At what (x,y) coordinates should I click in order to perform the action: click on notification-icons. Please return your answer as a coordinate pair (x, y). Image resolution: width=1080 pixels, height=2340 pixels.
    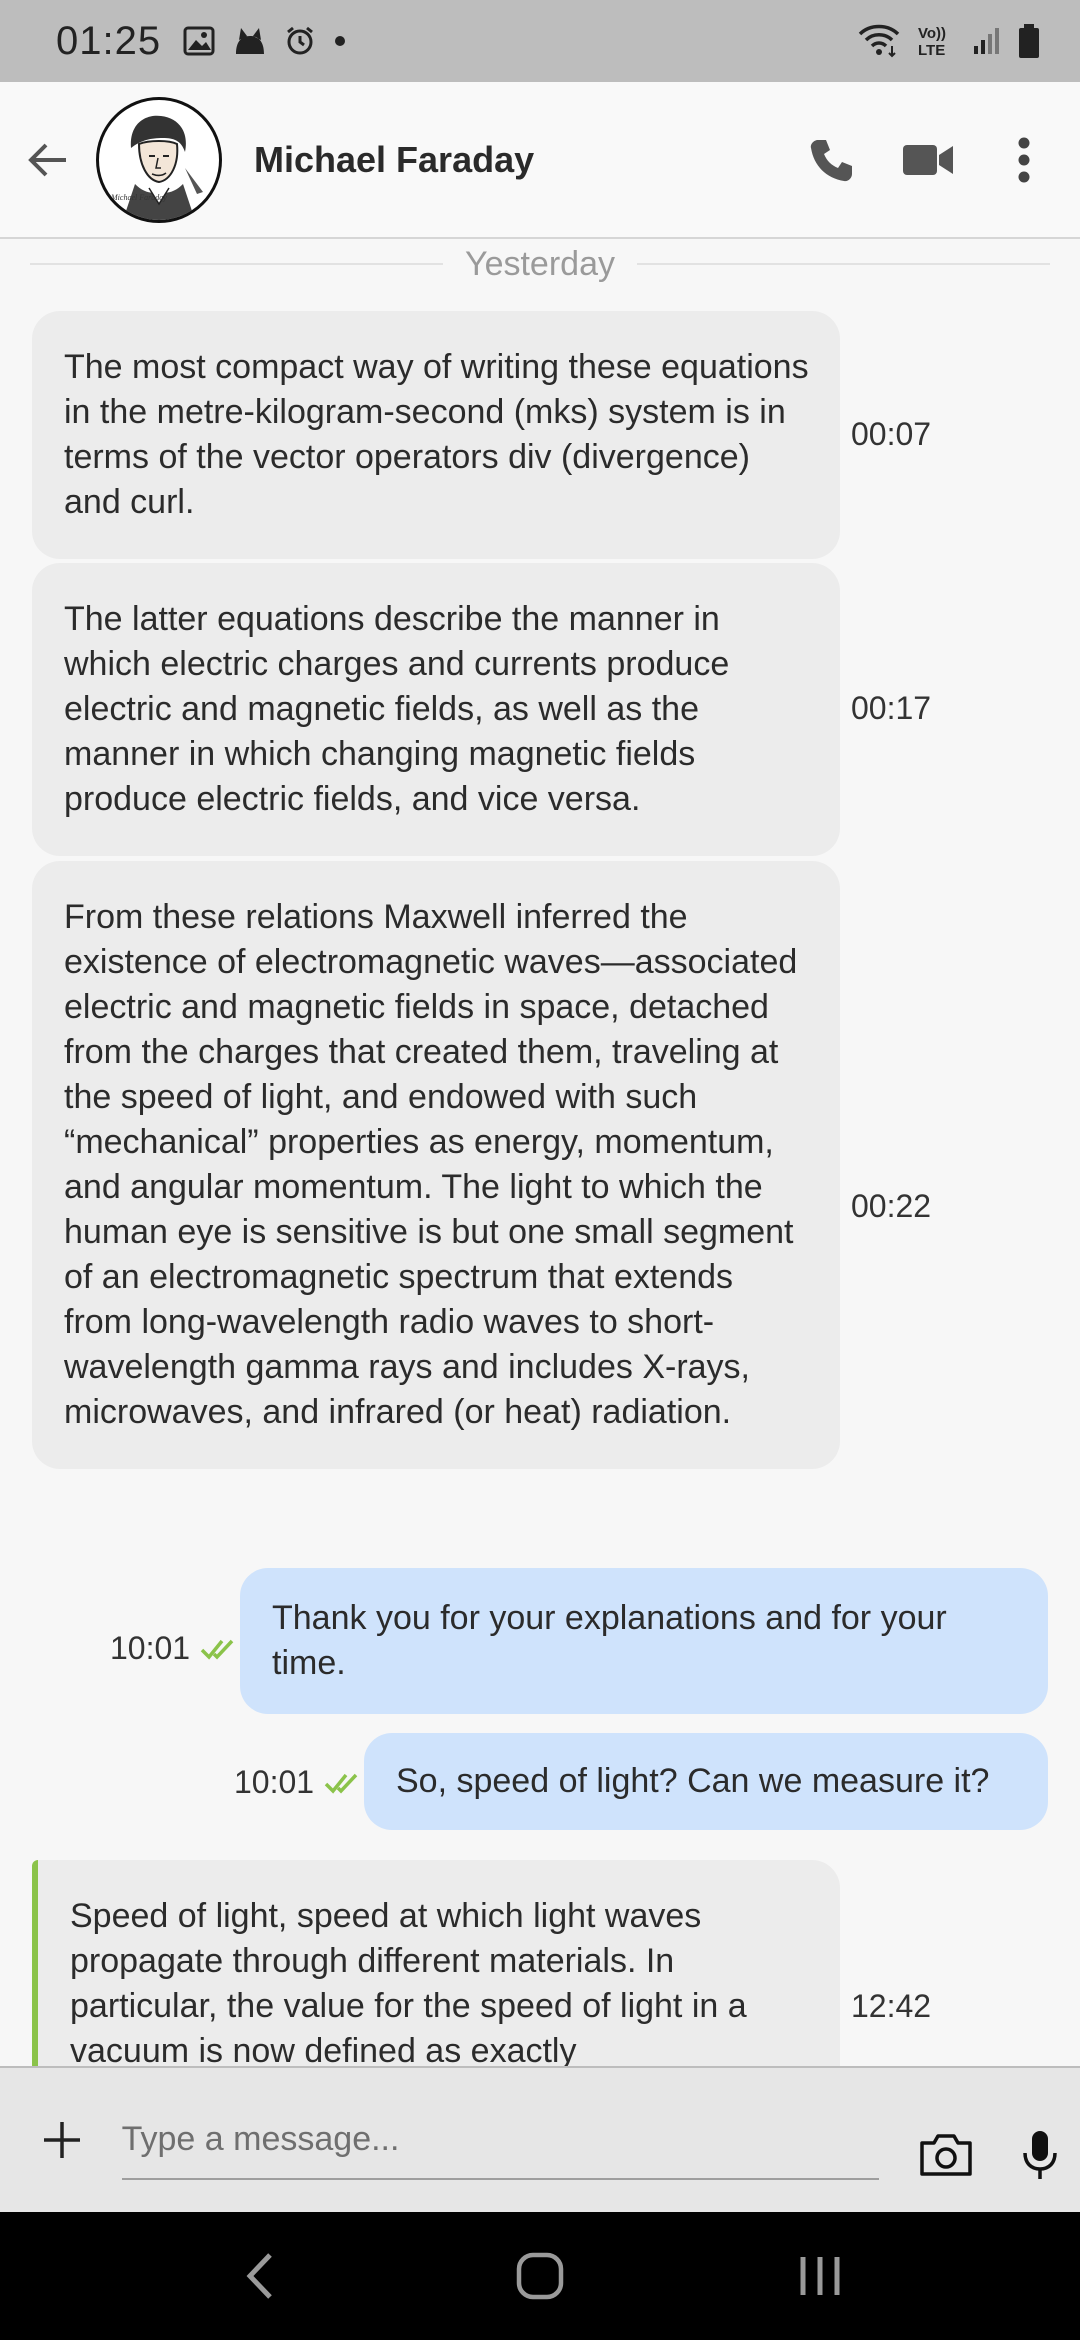
    Looking at the image, I should click on (265, 41).